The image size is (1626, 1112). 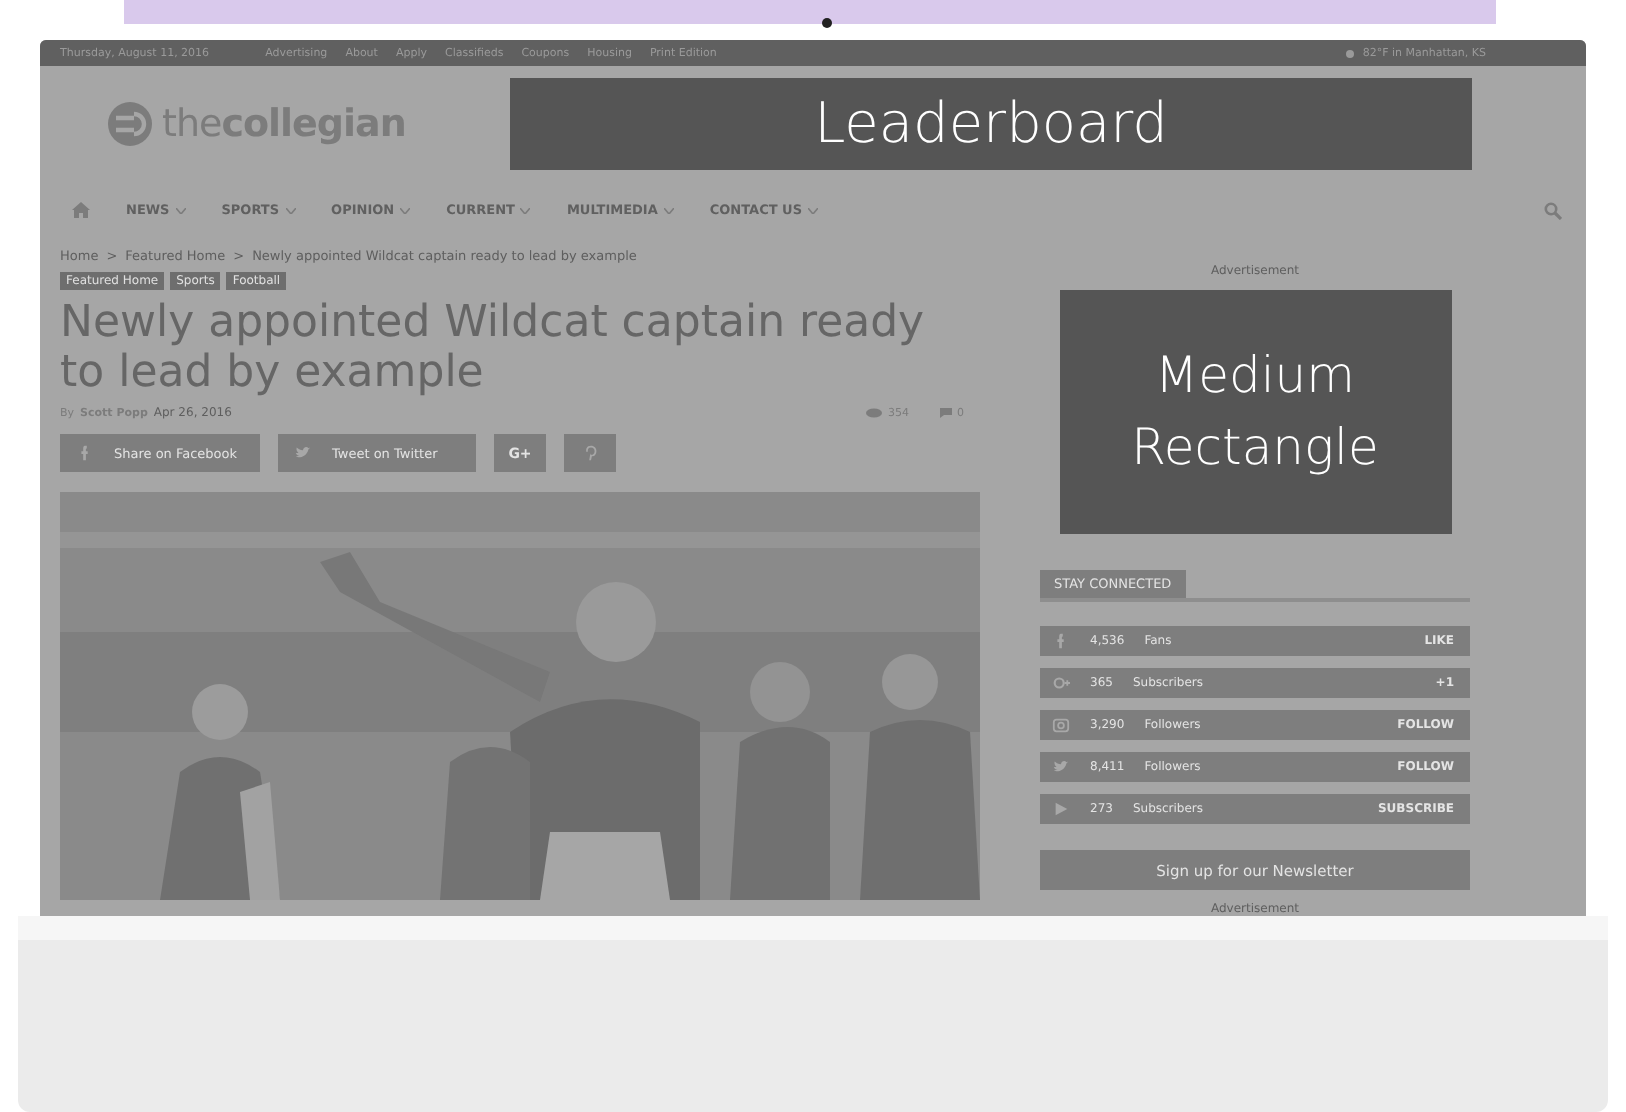 I want to click on medium-rectangle-ad: Medium Rectangle, so click(x=1255, y=412).